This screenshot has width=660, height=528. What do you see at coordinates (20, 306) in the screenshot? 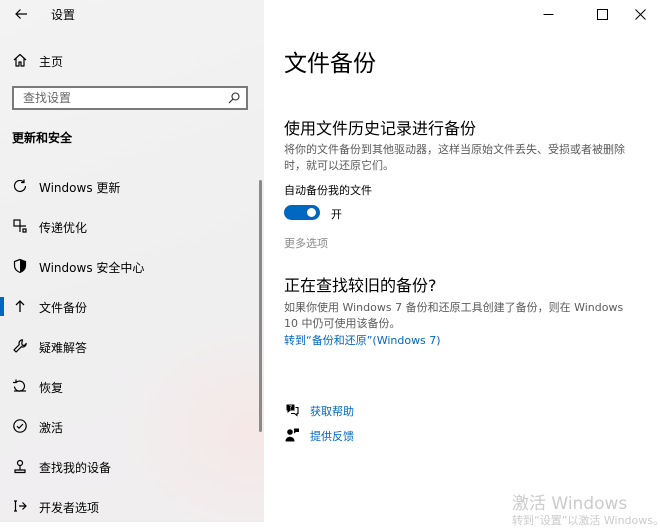
I see `backup-arrow-icon` at bounding box center [20, 306].